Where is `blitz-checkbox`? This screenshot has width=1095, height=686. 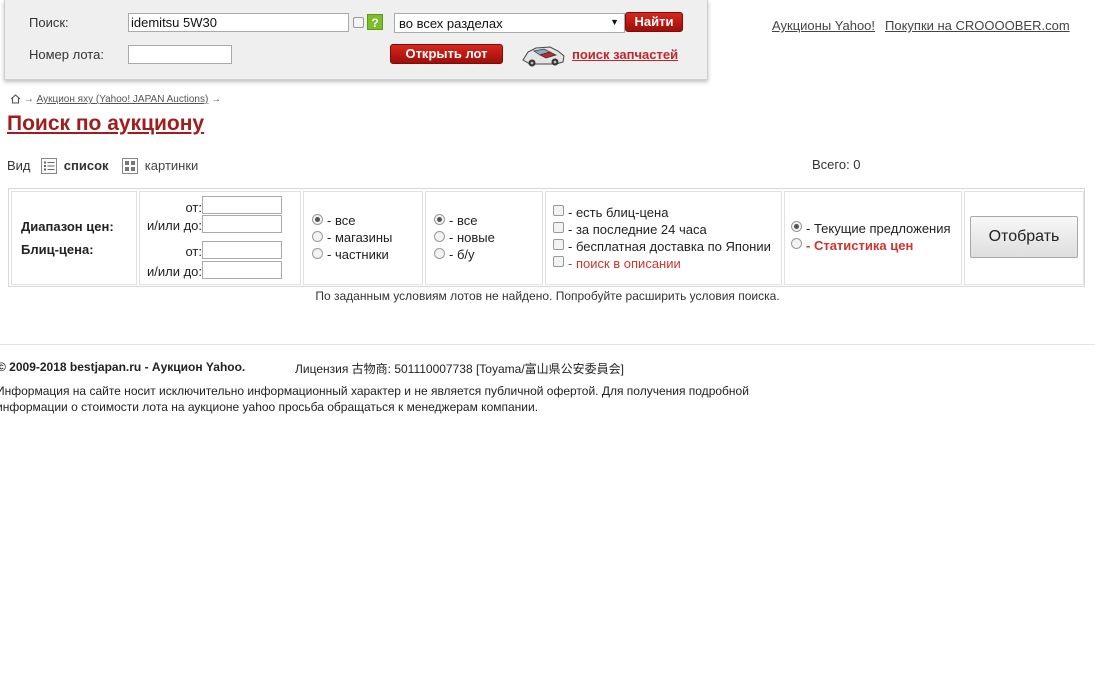
blitz-checkbox is located at coordinates (558, 210).